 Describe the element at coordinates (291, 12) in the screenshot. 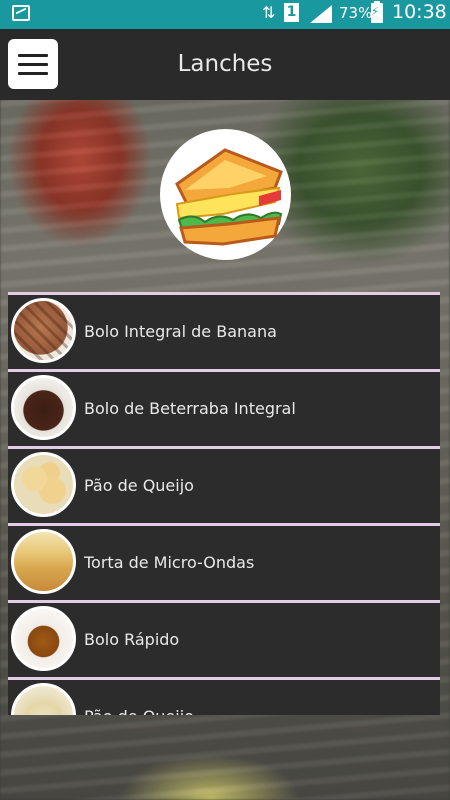

I see `sim-icon: 1` at that location.